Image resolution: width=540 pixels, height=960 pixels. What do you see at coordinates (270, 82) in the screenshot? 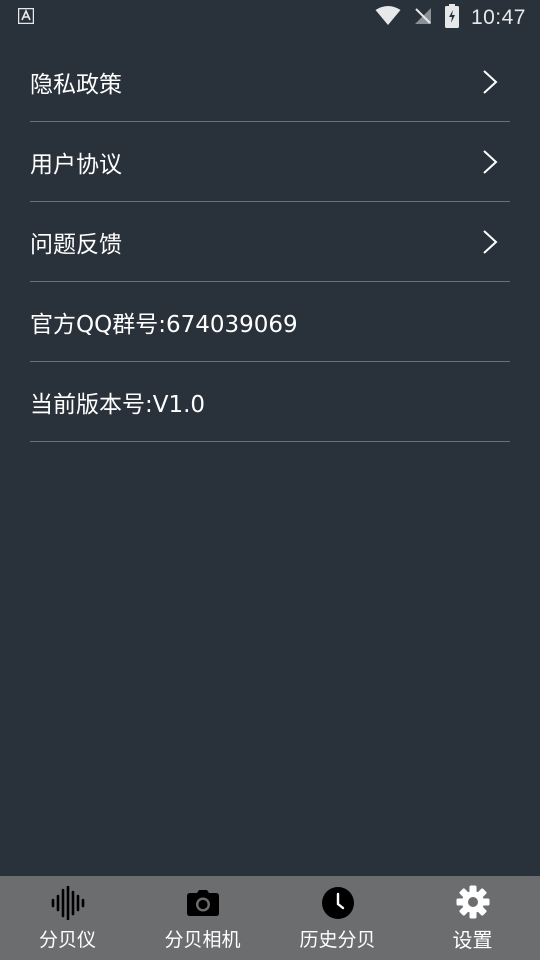
I see `menu-item-privacy-policy: 隐私政策` at bounding box center [270, 82].